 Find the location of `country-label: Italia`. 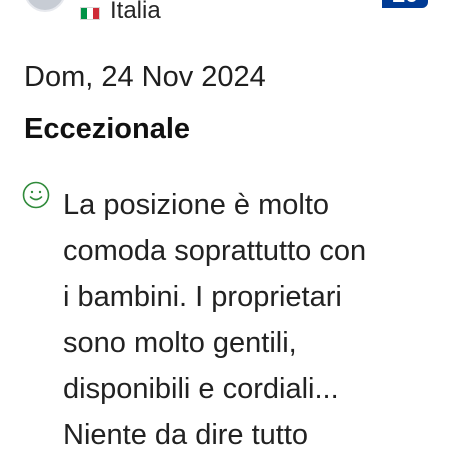

country-label: Italia is located at coordinates (135, 12).